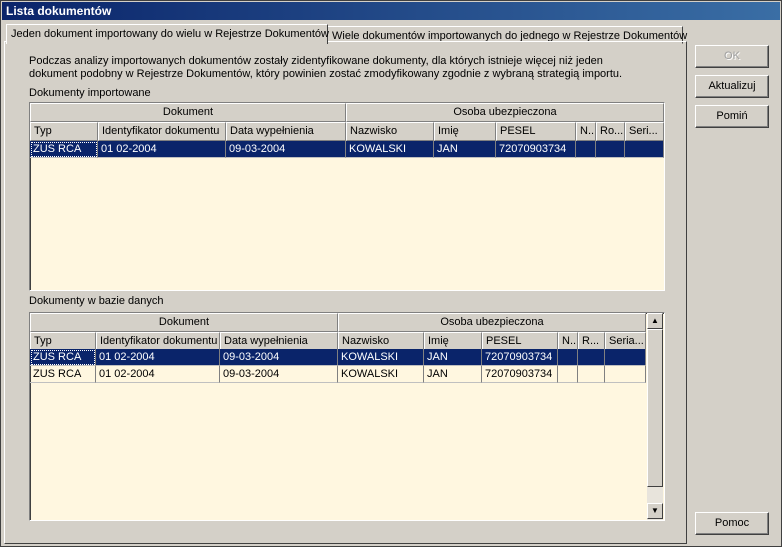 The height and width of the screenshot is (547, 782). Describe the element at coordinates (732, 56) in the screenshot. I see `ok-button: OK` at that location.